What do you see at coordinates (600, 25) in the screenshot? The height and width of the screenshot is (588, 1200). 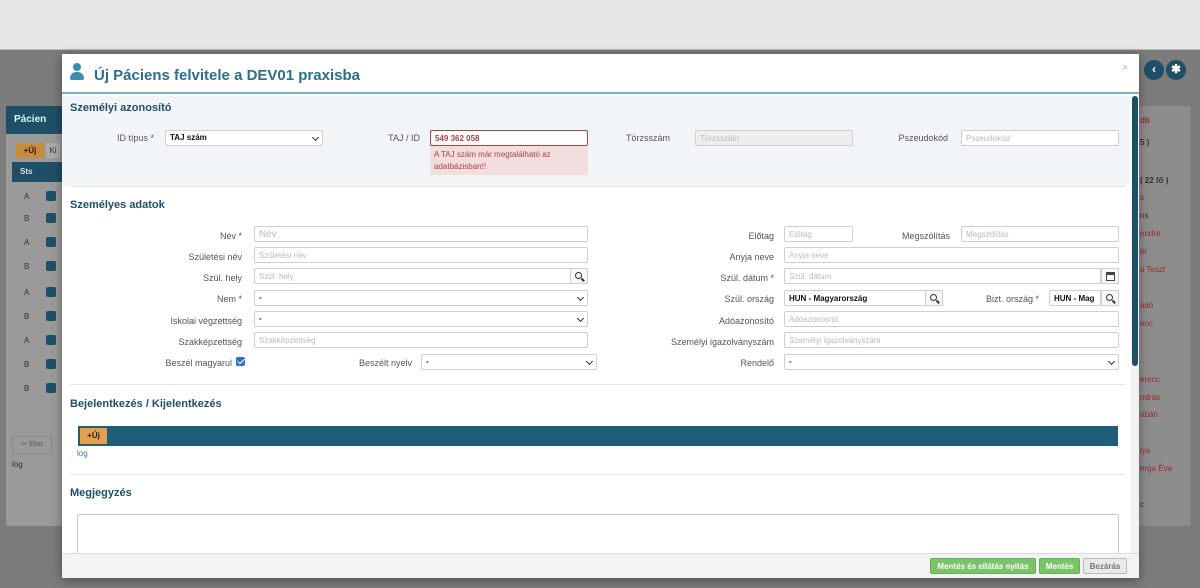 I see `browser-top-bar` at bounding box center [600, 25].